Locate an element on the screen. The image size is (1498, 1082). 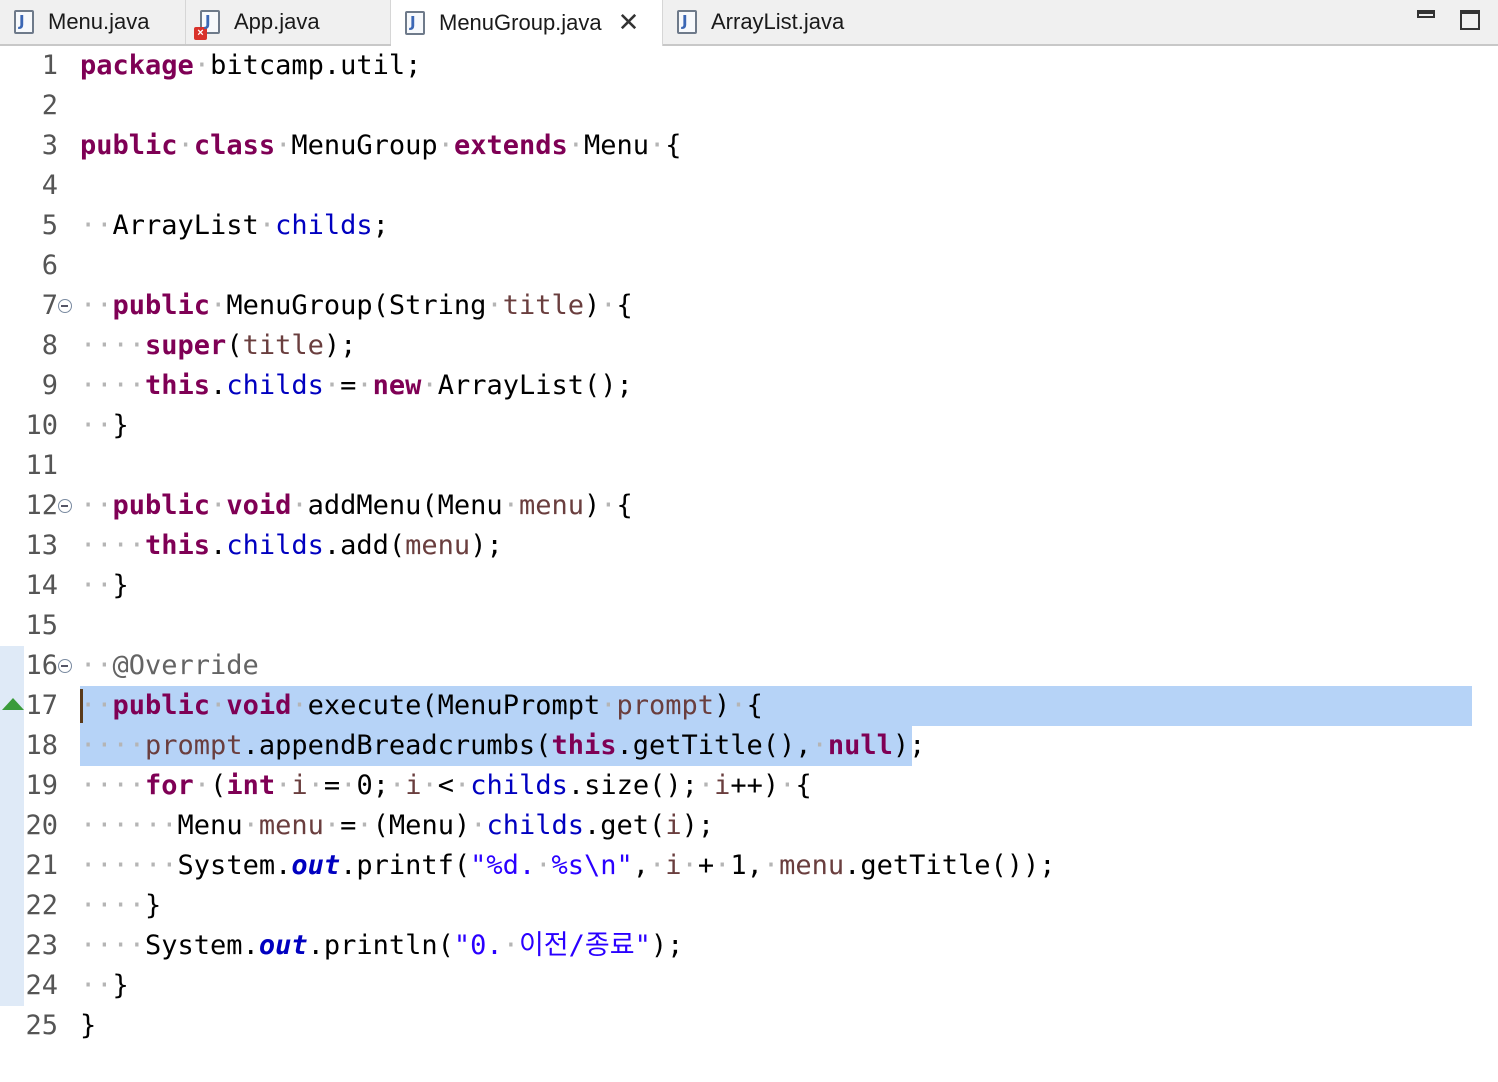
code-line: 11 is located at coordinates (749, 466).